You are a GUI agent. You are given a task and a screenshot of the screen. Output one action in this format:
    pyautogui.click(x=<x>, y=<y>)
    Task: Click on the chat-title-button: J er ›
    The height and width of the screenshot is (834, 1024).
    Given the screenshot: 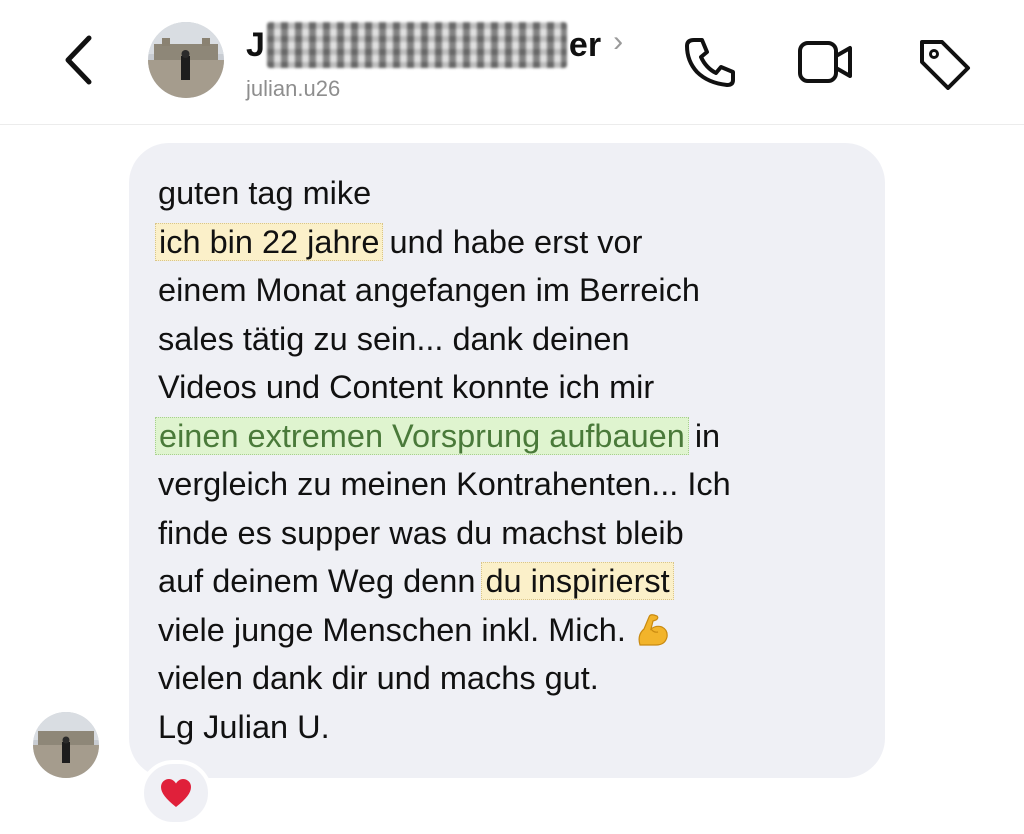 What is the action you would take?
    pyautogui.click(x=434, y=45)
    